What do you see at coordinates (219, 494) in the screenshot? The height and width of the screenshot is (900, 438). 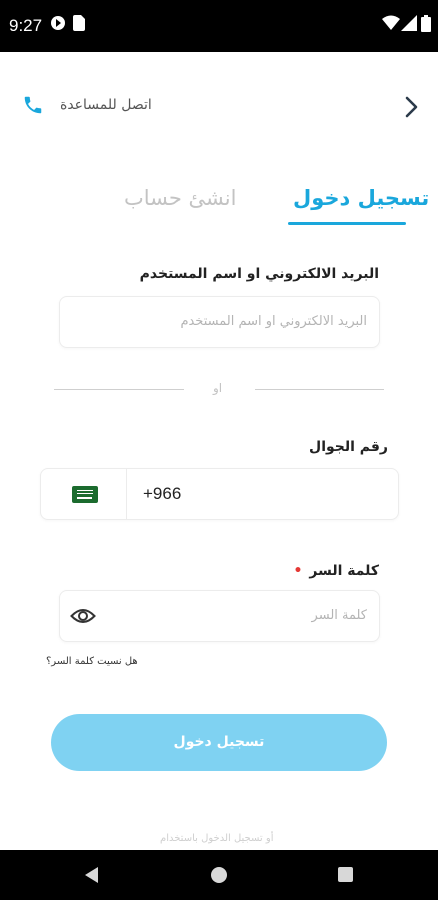 I see `phone-field: +966` at bounding box center [219, 494].